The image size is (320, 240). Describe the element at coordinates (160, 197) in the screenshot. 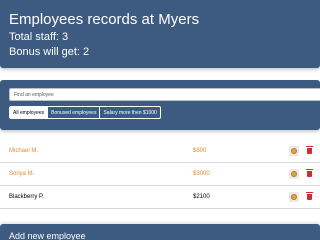

I see `employee-row: Blackberry P. $2100` at that location.